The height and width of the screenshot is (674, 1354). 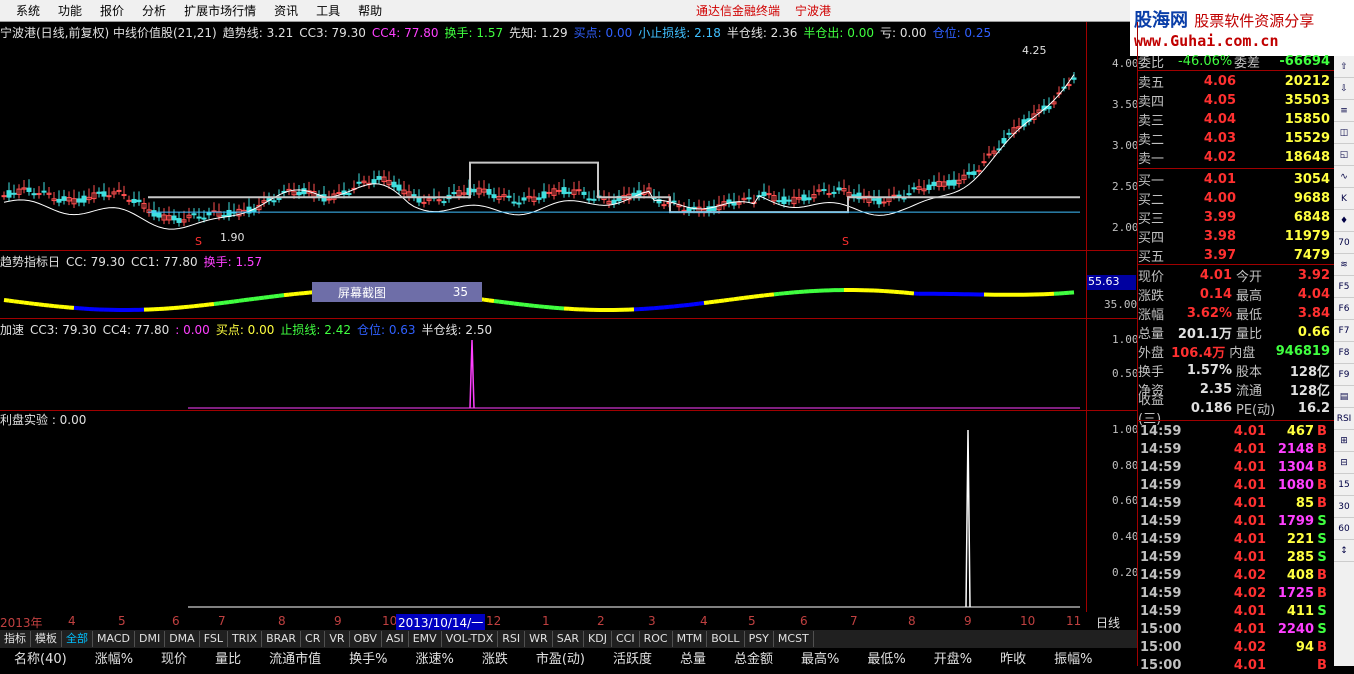 What do you see at coordinates (511, 639) in the screenshot?
I see `tab-rsi: RSI` at bounding box center [511, 639].